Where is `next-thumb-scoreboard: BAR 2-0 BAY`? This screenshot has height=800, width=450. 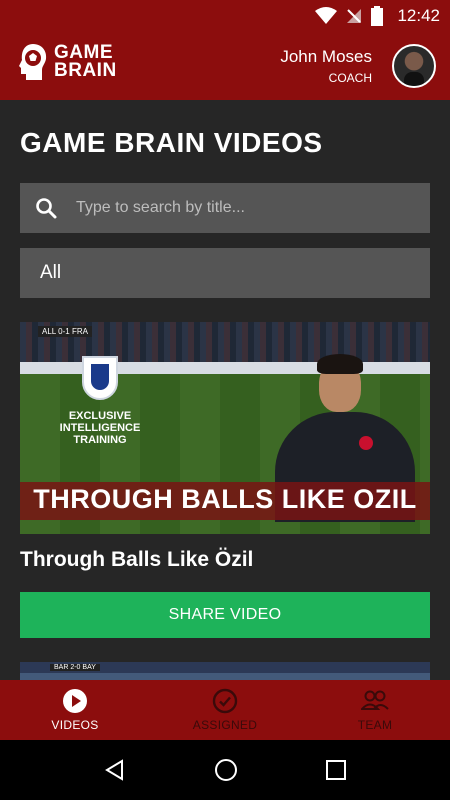 next-thumb-scoreboard: BAR 2-0 BAY is located at coordinates (75, 667).